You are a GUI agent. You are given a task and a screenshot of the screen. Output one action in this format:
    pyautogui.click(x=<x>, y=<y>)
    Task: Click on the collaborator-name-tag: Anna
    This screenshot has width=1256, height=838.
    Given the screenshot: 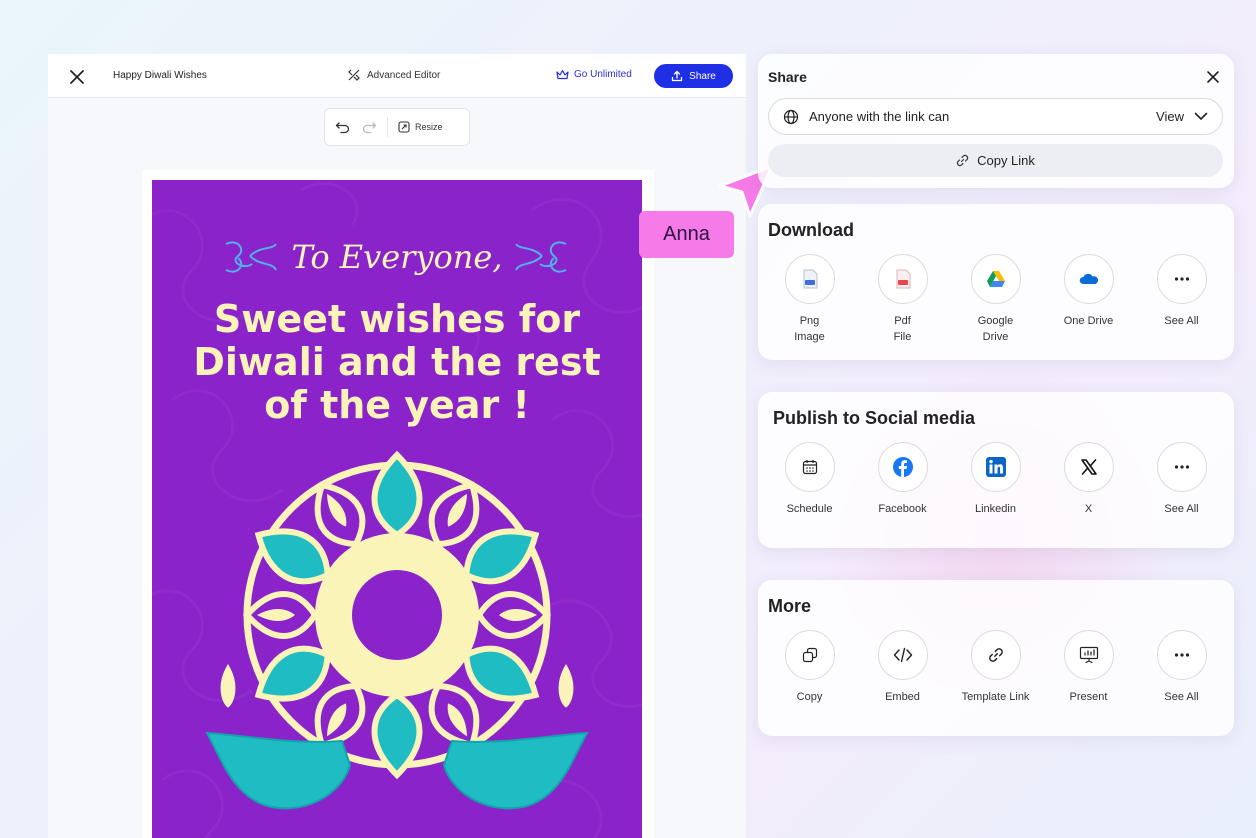 What is the action you would take?
    pyautogui.click(x=686, y=234)
    